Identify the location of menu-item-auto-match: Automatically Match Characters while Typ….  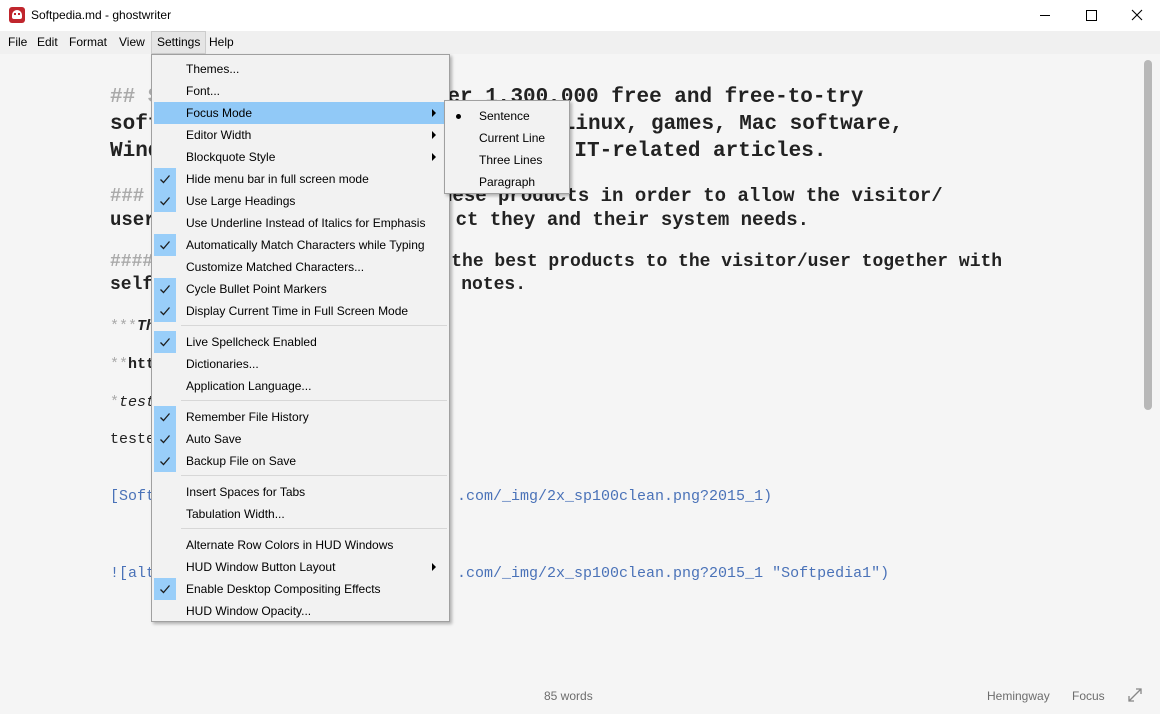
(301, 245).